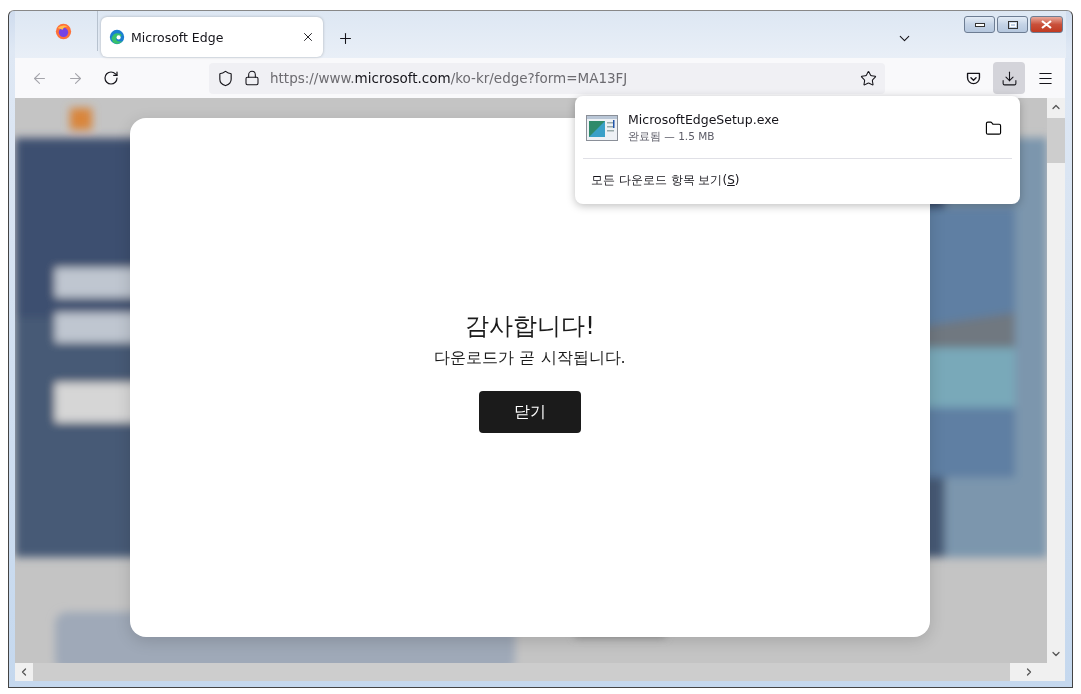 The width and height of the screenshot is (1081, 694). Describe the element at coordinates (117, 37) in the screenshot. I see `edge-logo-icon` at that location.